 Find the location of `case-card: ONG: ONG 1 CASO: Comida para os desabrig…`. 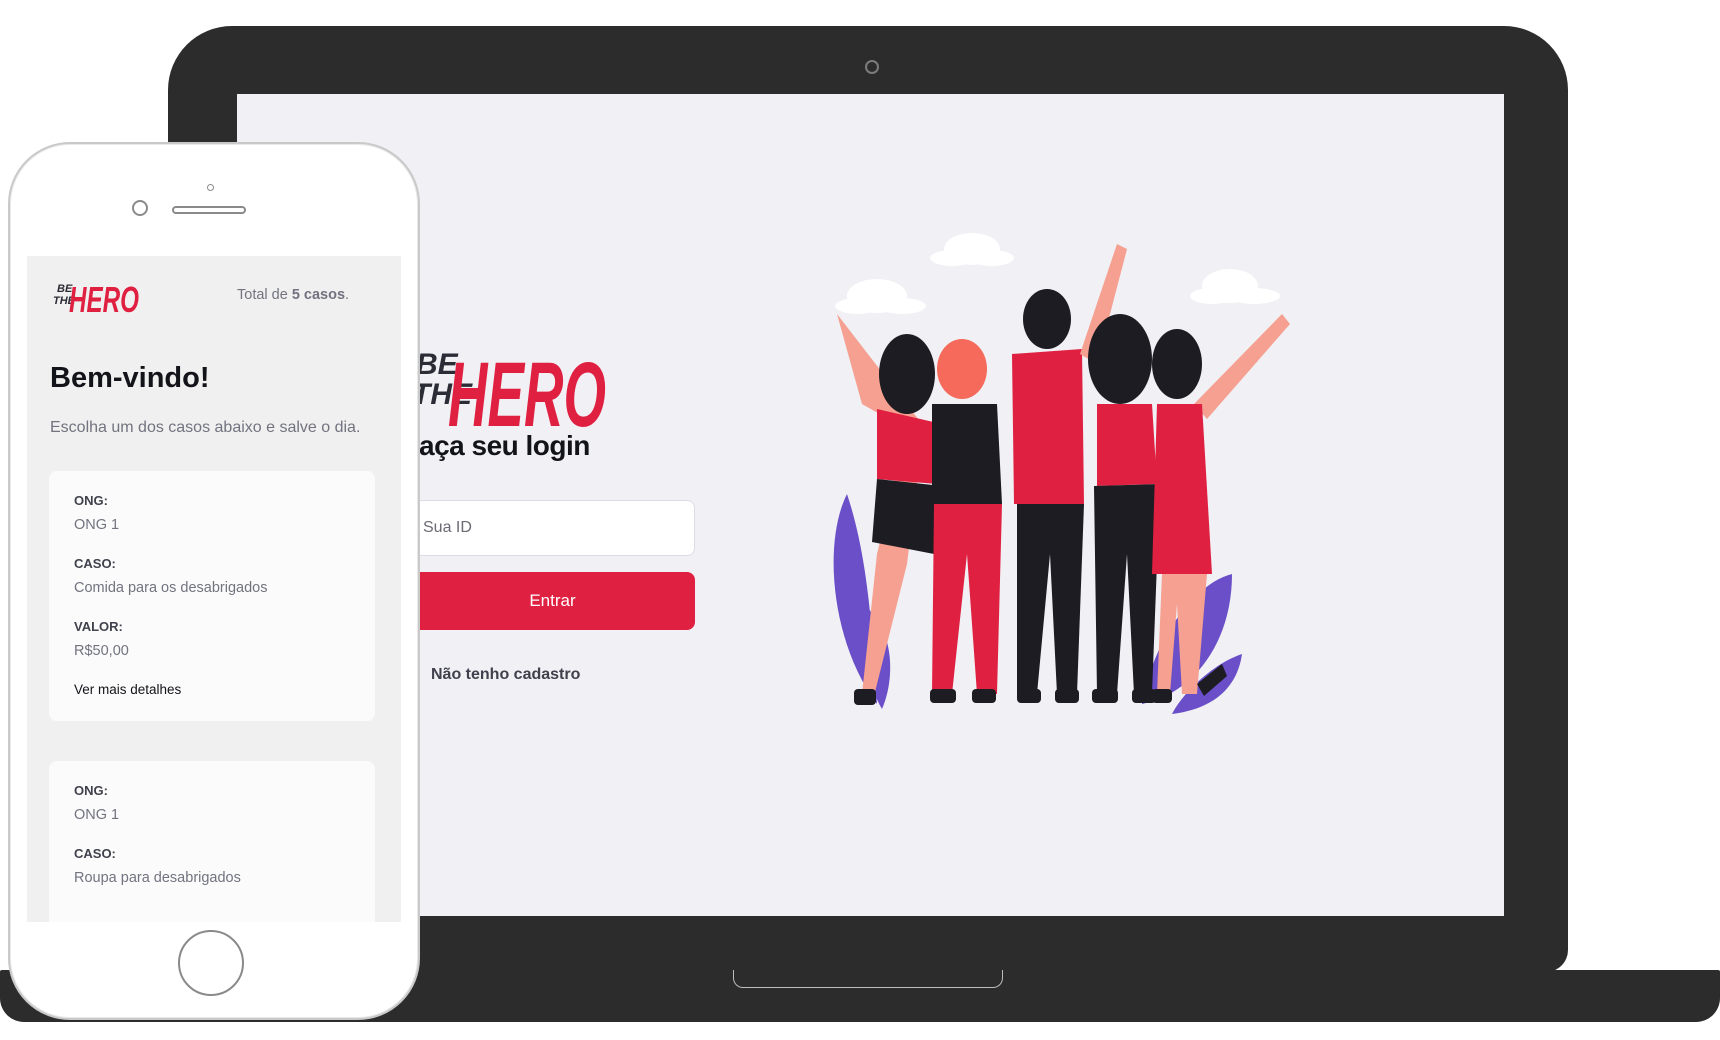

case-card: ONG: ONG 1 CASO: Comida para os desabrig… is located at coordinates (212, 596).